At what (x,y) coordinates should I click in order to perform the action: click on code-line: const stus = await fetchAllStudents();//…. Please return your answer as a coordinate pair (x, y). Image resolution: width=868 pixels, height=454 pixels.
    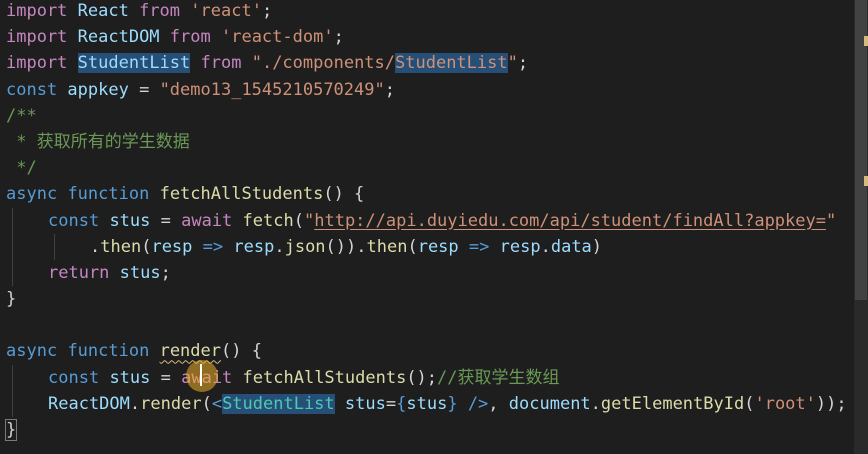
    Looking at the image, I should click on (430, 378).